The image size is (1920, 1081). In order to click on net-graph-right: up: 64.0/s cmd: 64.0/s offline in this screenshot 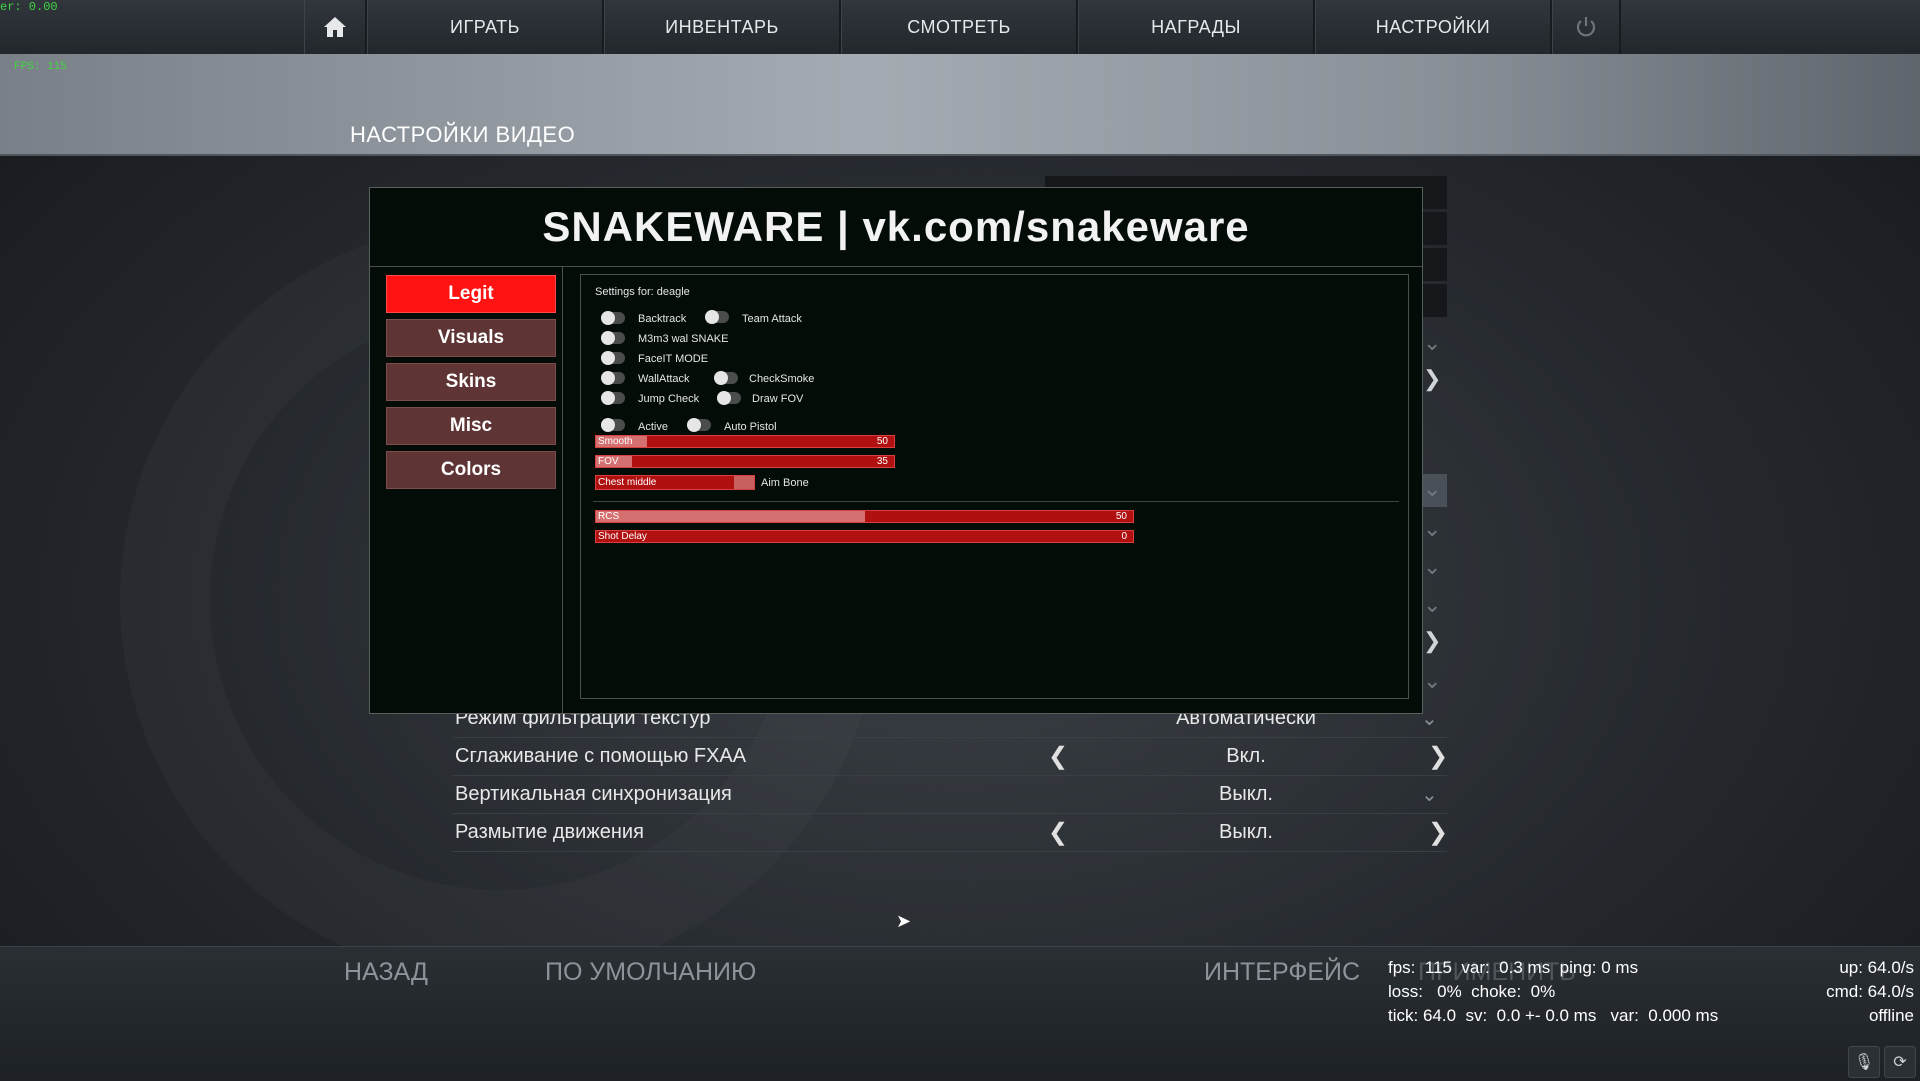, I will do `click(1870, 992)`.